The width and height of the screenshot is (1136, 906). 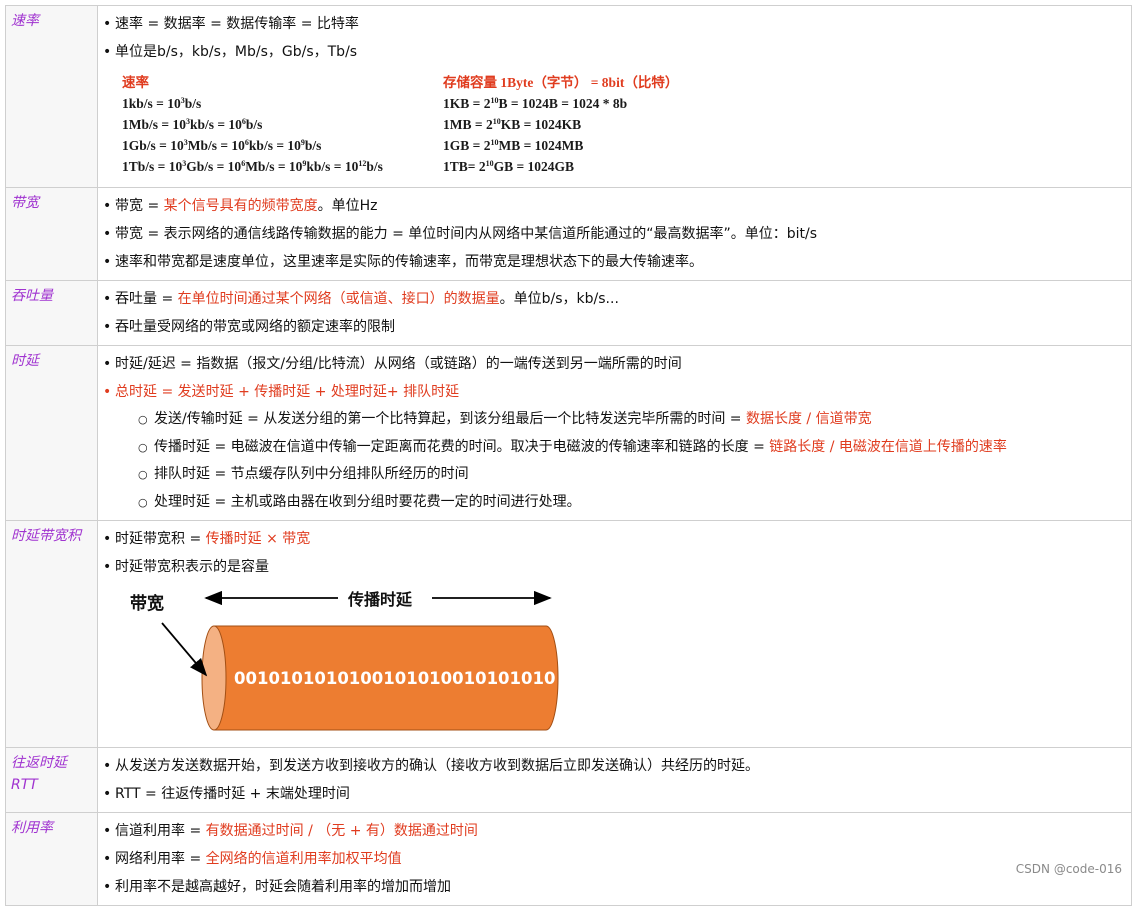 What do you see at coordinates (380, 599) in the screenshot?
I see `propagation-delay-label: 传播时延` at bounding box center [380, 599].